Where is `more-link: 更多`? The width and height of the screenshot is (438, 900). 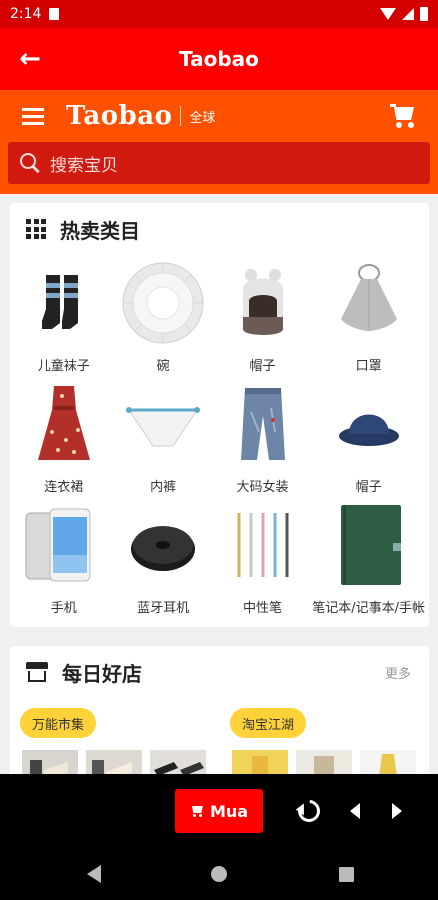 more-link: 更多 is located at coordinates (398, 672).